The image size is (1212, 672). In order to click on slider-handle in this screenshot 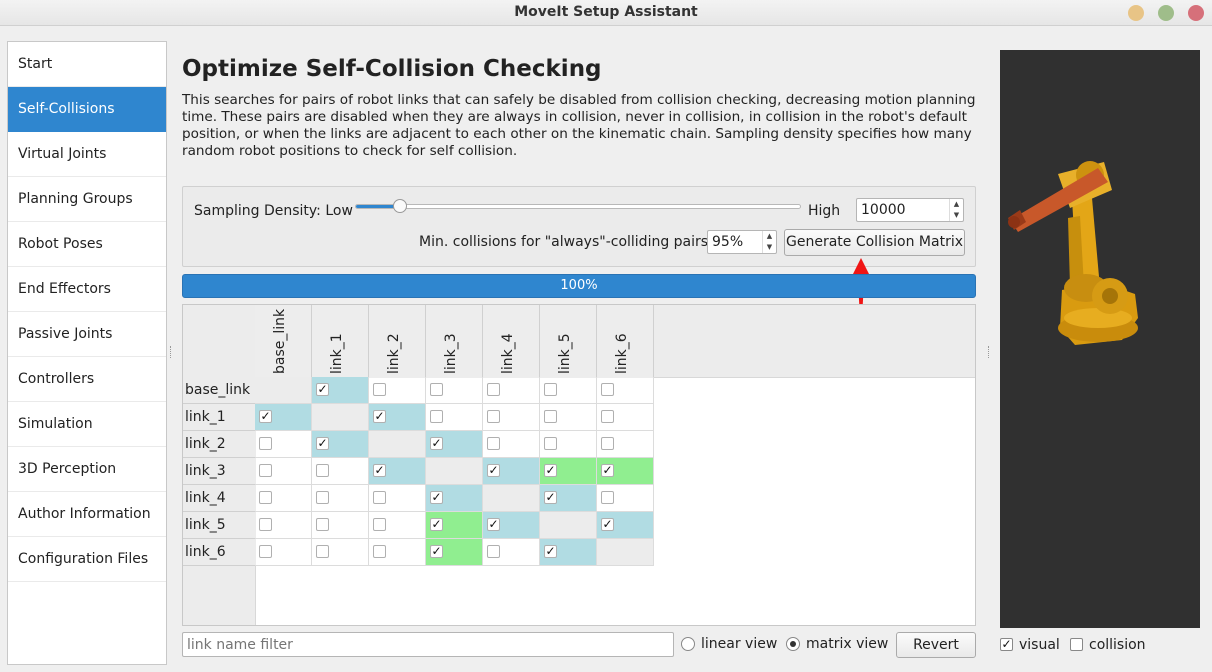, I will do `click(400, 206)`.